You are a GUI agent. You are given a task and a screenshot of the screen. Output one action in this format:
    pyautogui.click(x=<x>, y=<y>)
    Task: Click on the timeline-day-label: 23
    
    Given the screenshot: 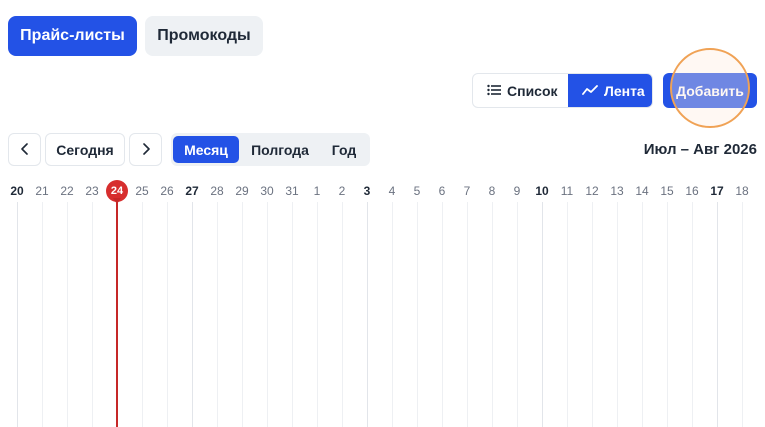 What is the action you would take?
    pyautogui.click(x=92, y=191)
    